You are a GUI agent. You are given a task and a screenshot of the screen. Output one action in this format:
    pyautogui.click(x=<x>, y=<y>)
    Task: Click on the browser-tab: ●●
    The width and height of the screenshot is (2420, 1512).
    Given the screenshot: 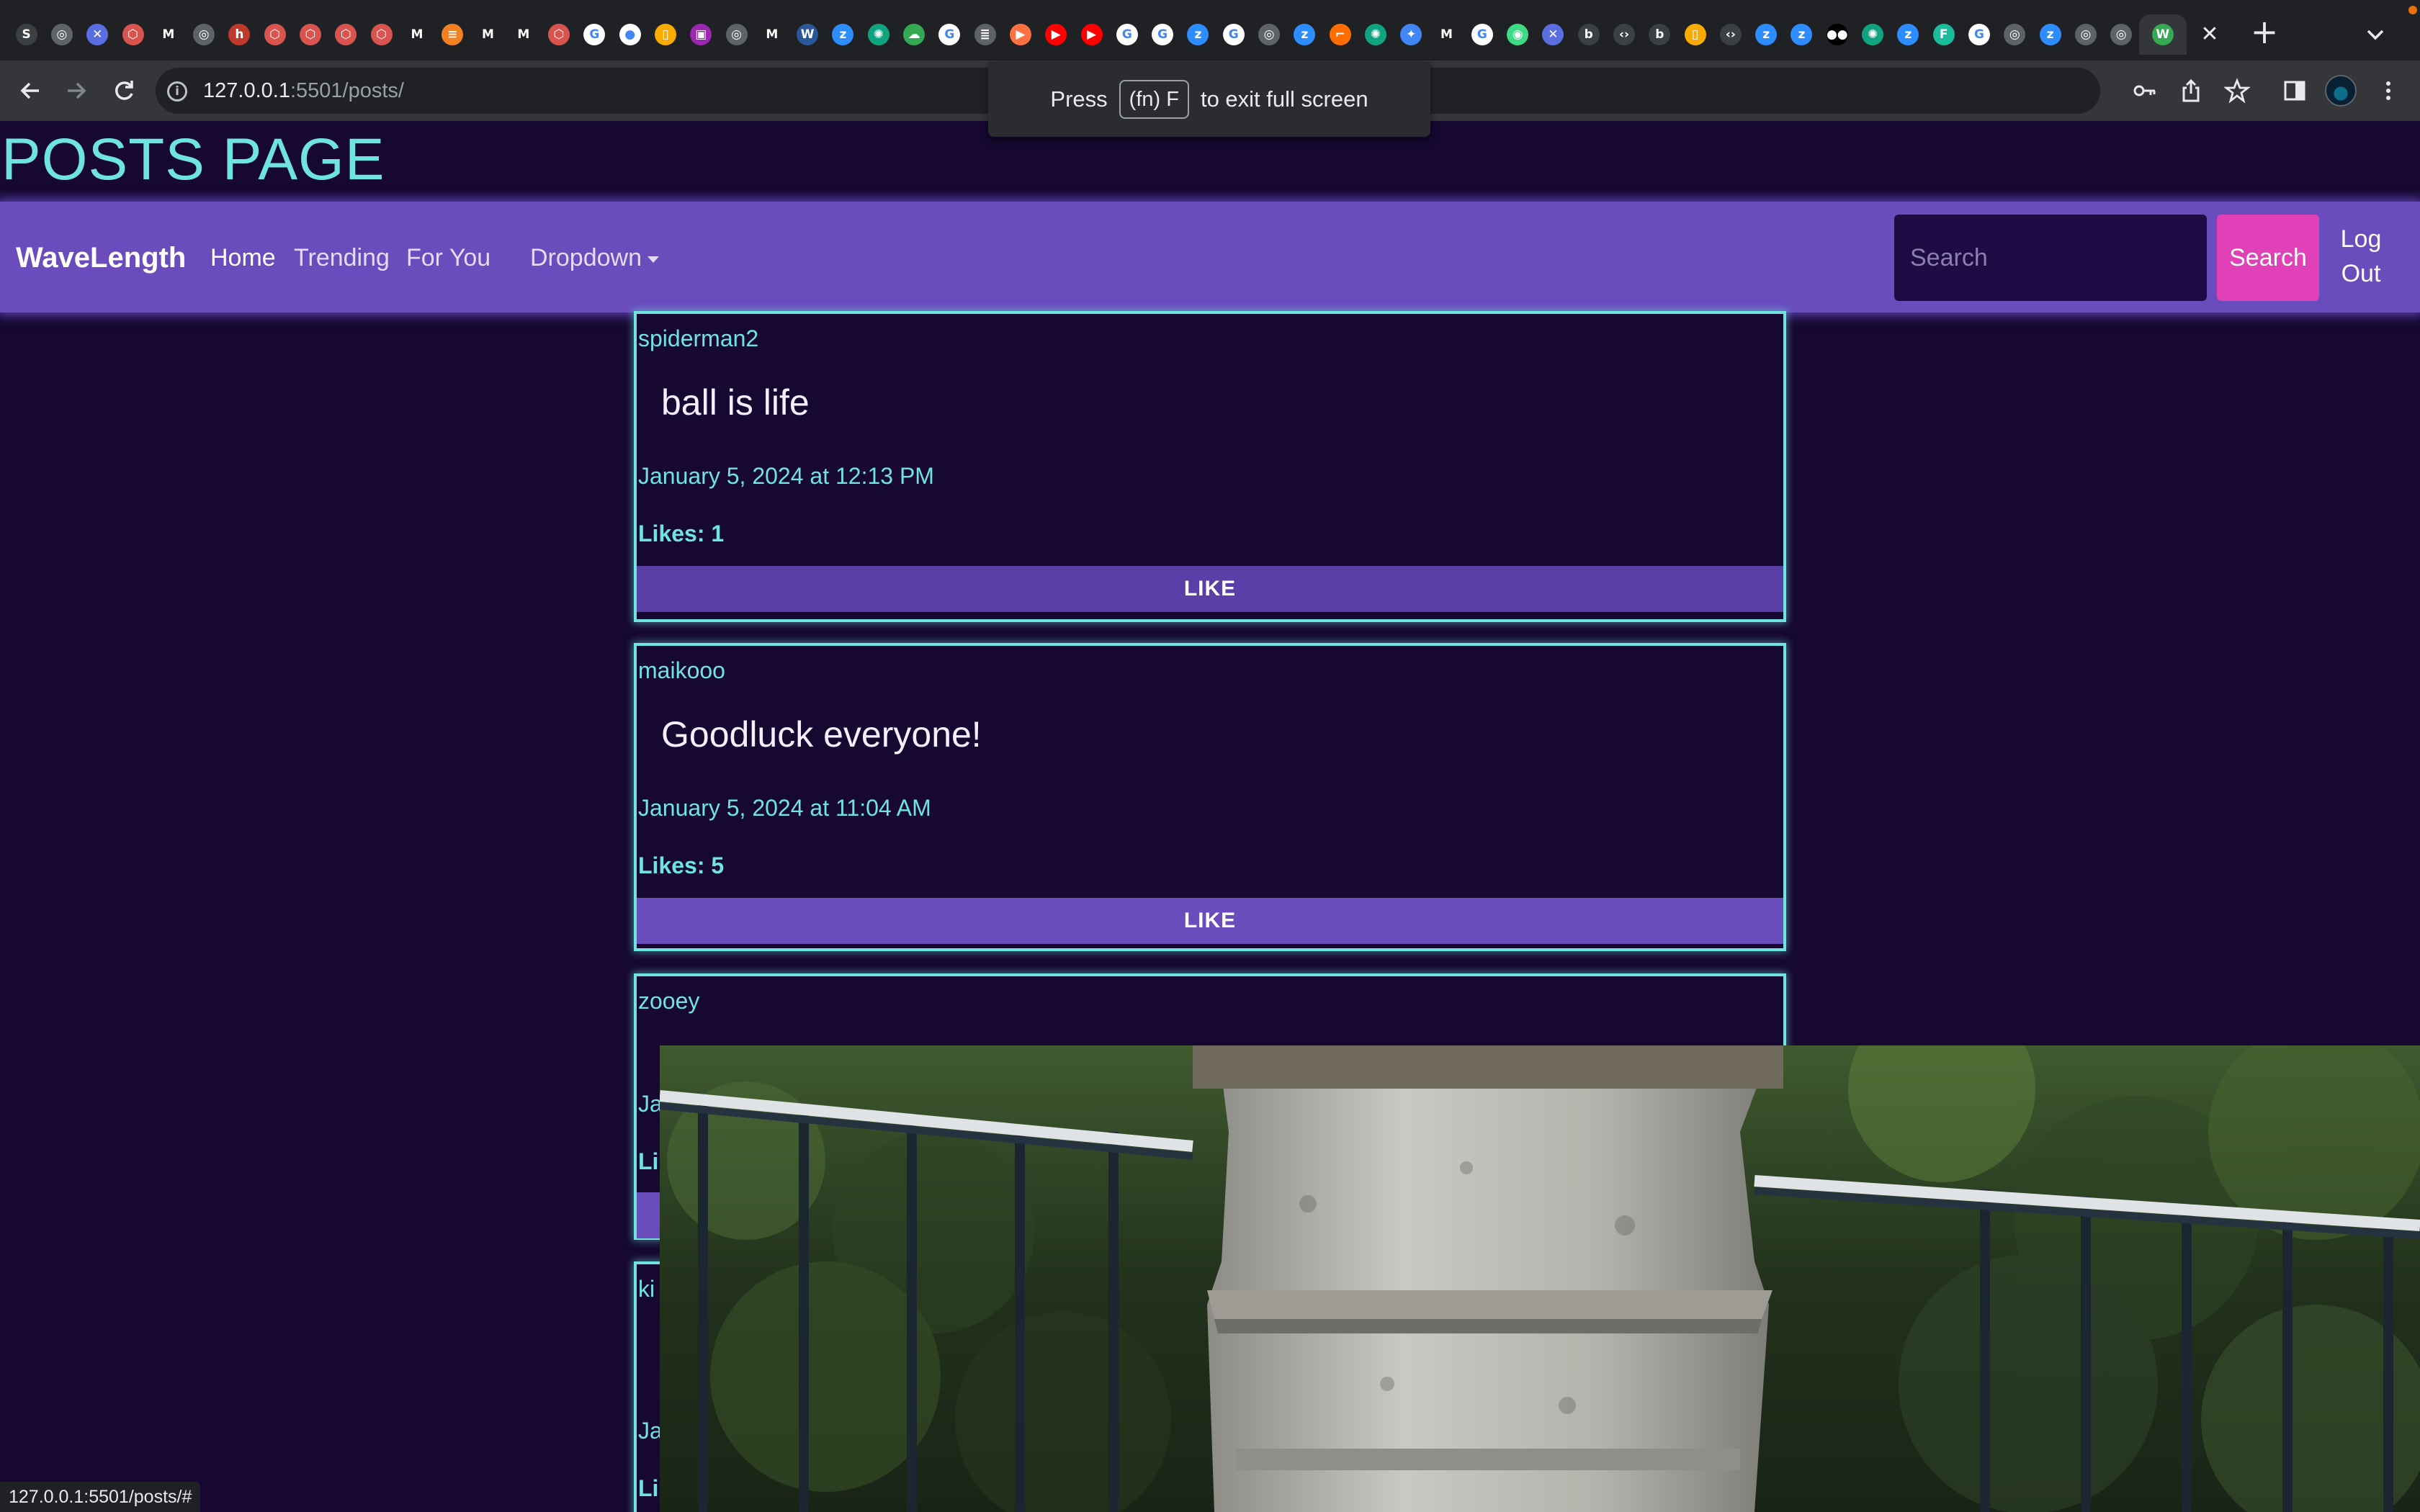 What is the action you would take?
    pyautogui.click(x=1837, y=34)
    